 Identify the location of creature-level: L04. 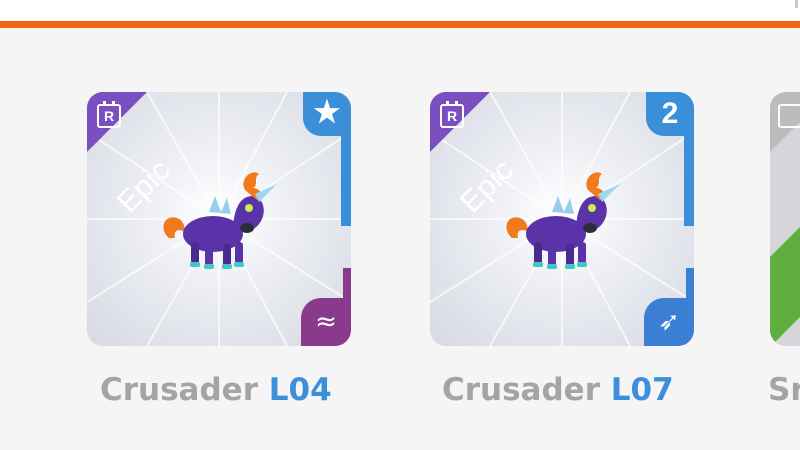
(300, 390).